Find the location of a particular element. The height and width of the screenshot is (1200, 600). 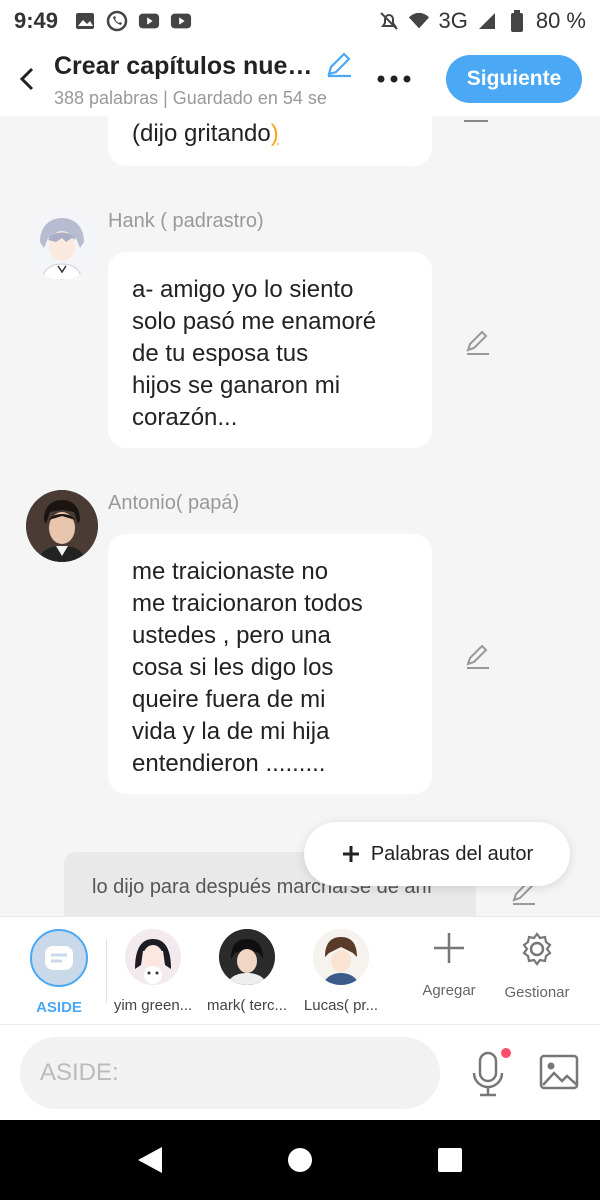

avatar-mark is located at coordinates (247, 957).